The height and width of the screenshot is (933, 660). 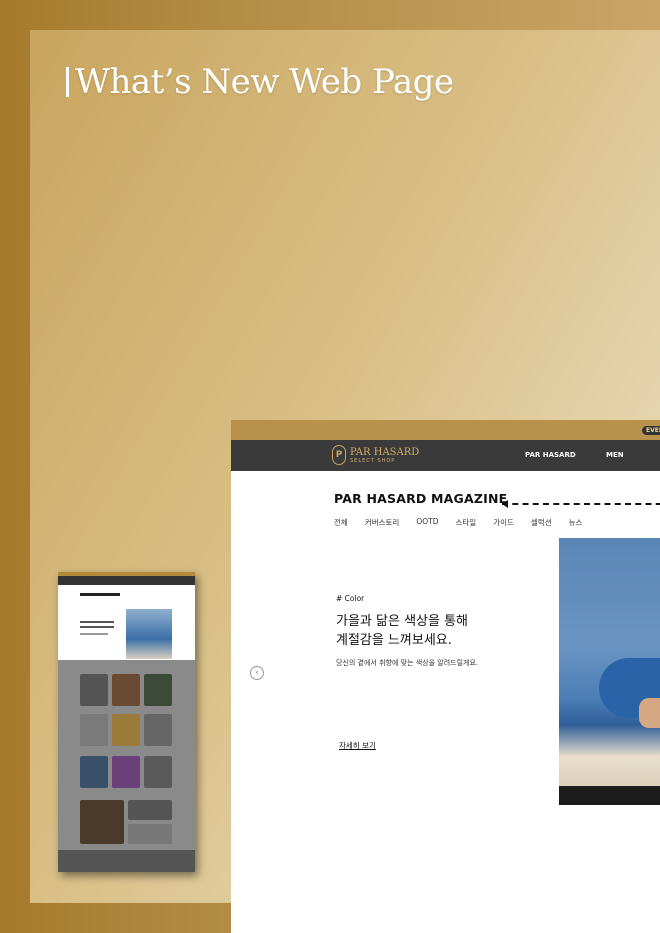 I want to click on read-more-link: 자세히 보기, so click(x=357, y=745).